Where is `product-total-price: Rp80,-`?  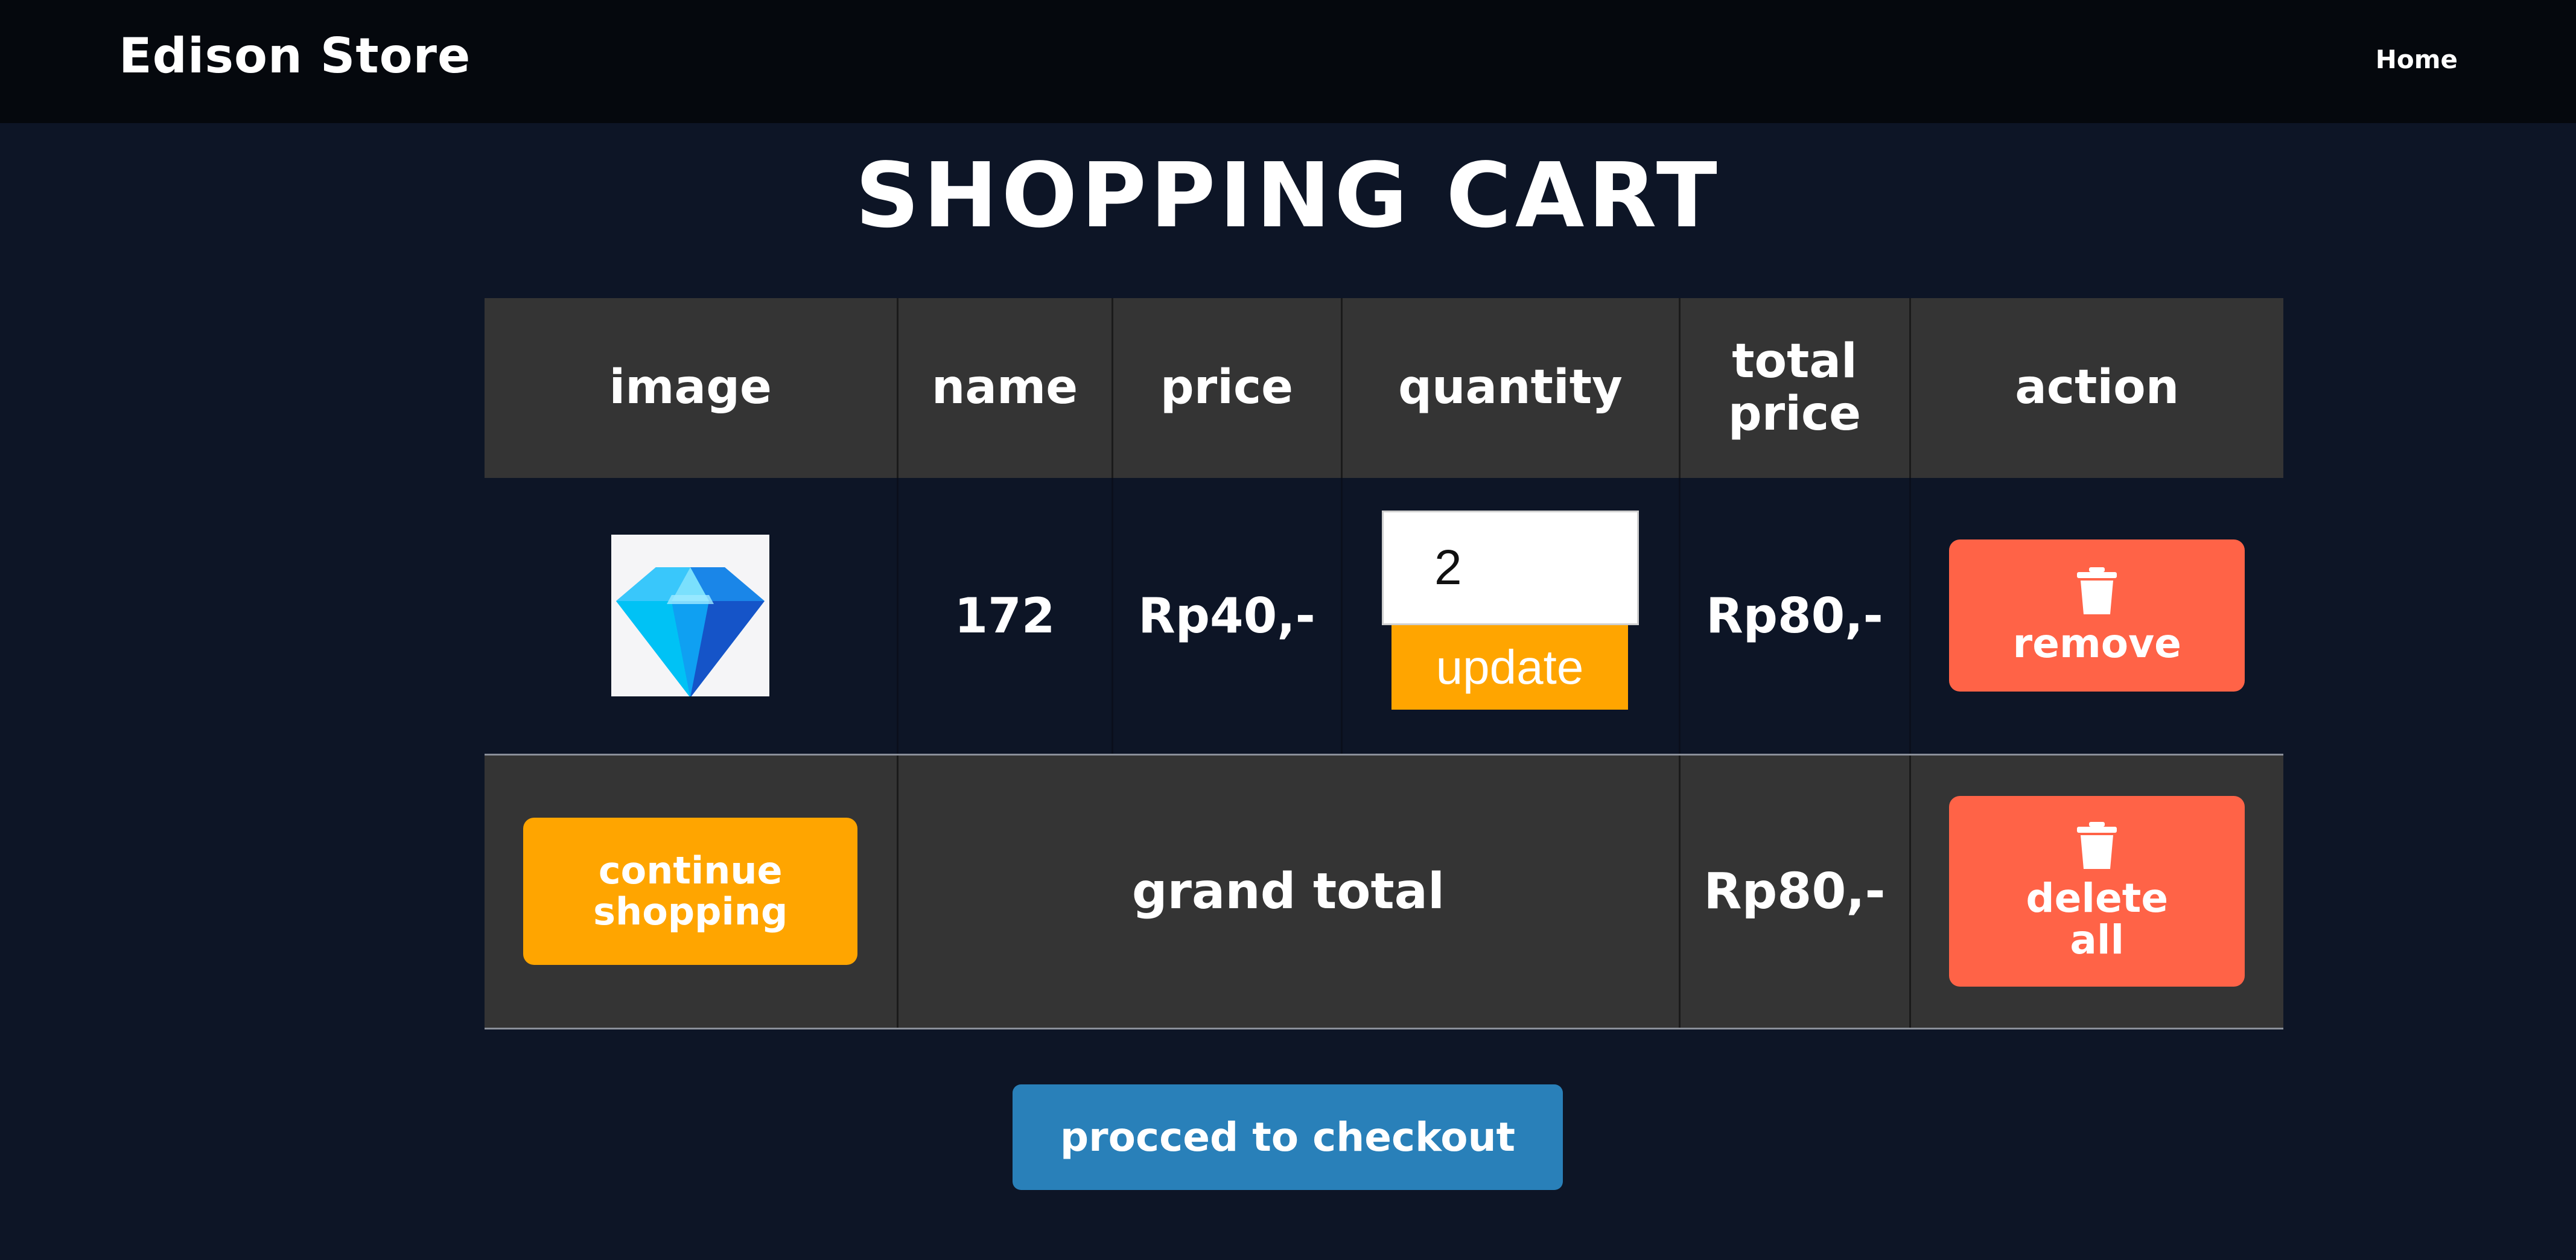
product-total-price: Rp80,- is located at coordinates (1795, 617).